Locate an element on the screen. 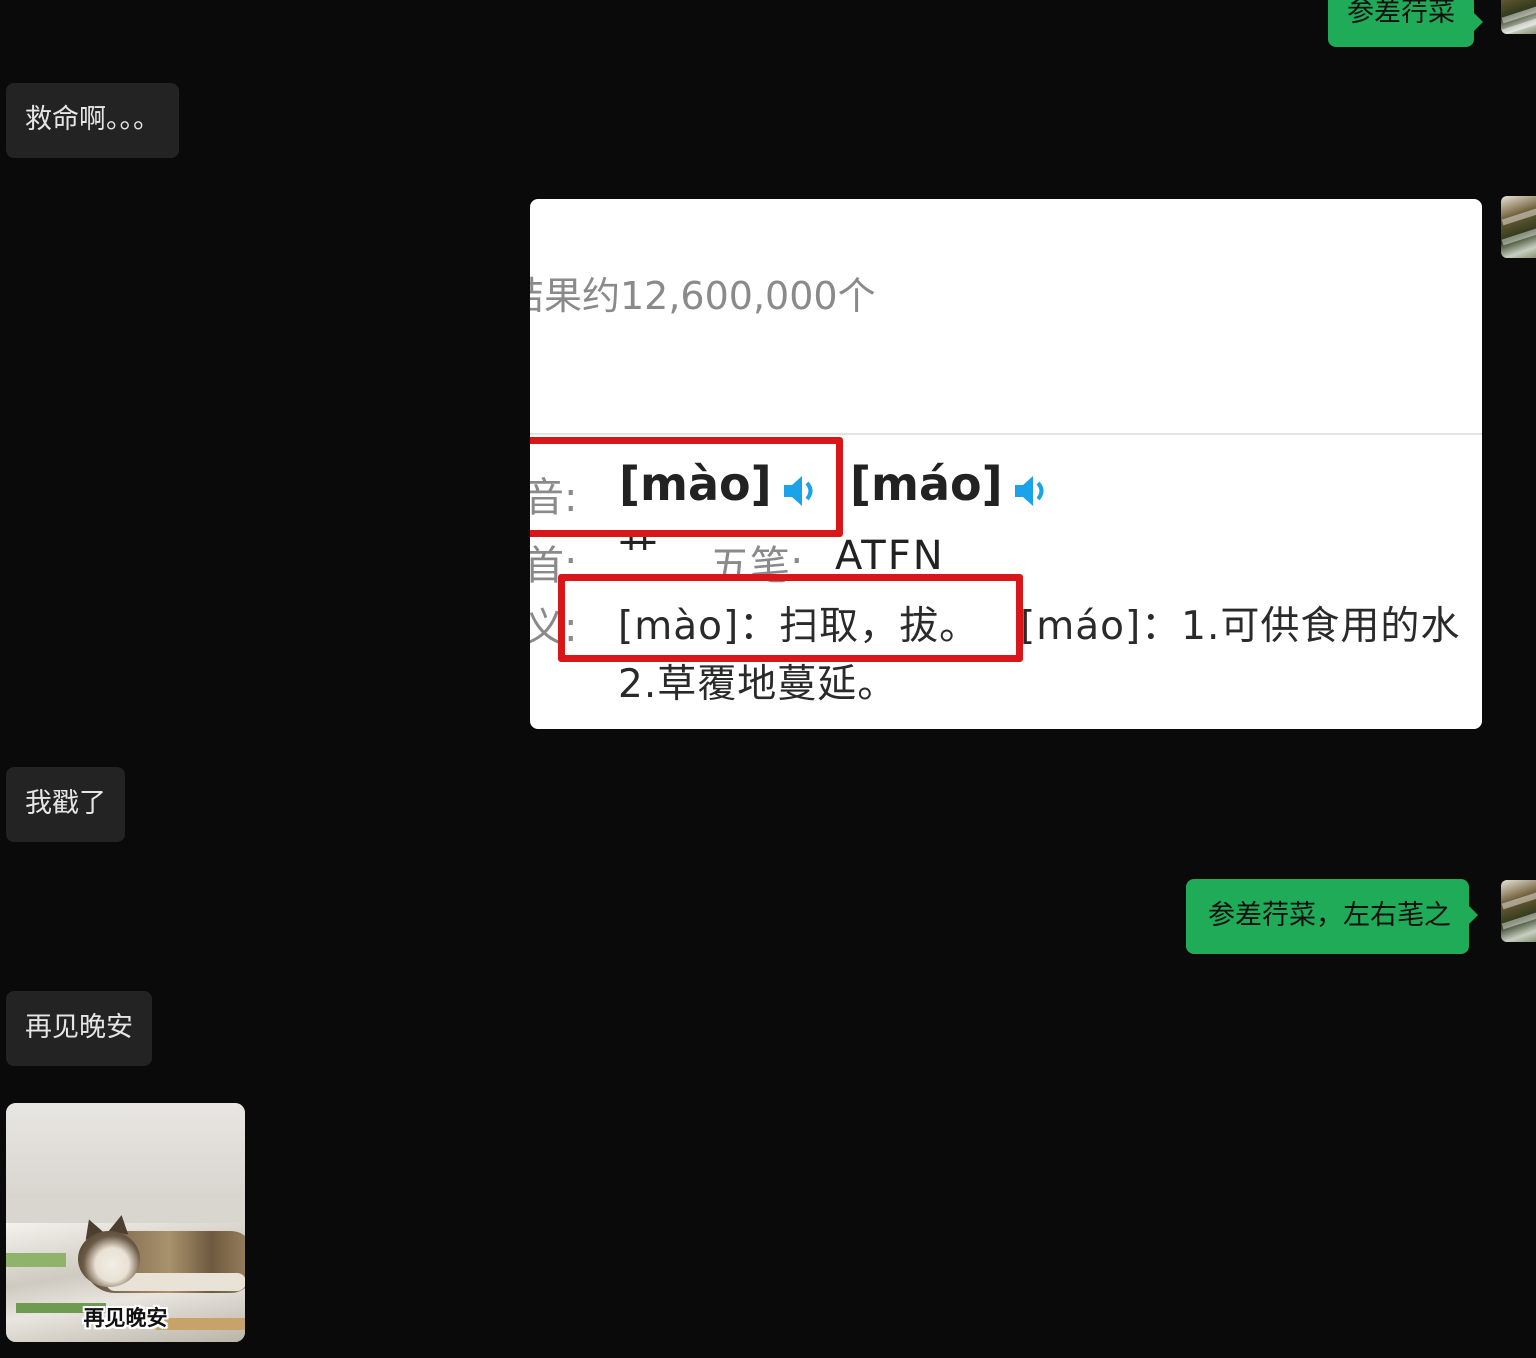 The image size is (1536, 1358). message-incoming: 救命啊。。。 is located at coordinates (92, 120).